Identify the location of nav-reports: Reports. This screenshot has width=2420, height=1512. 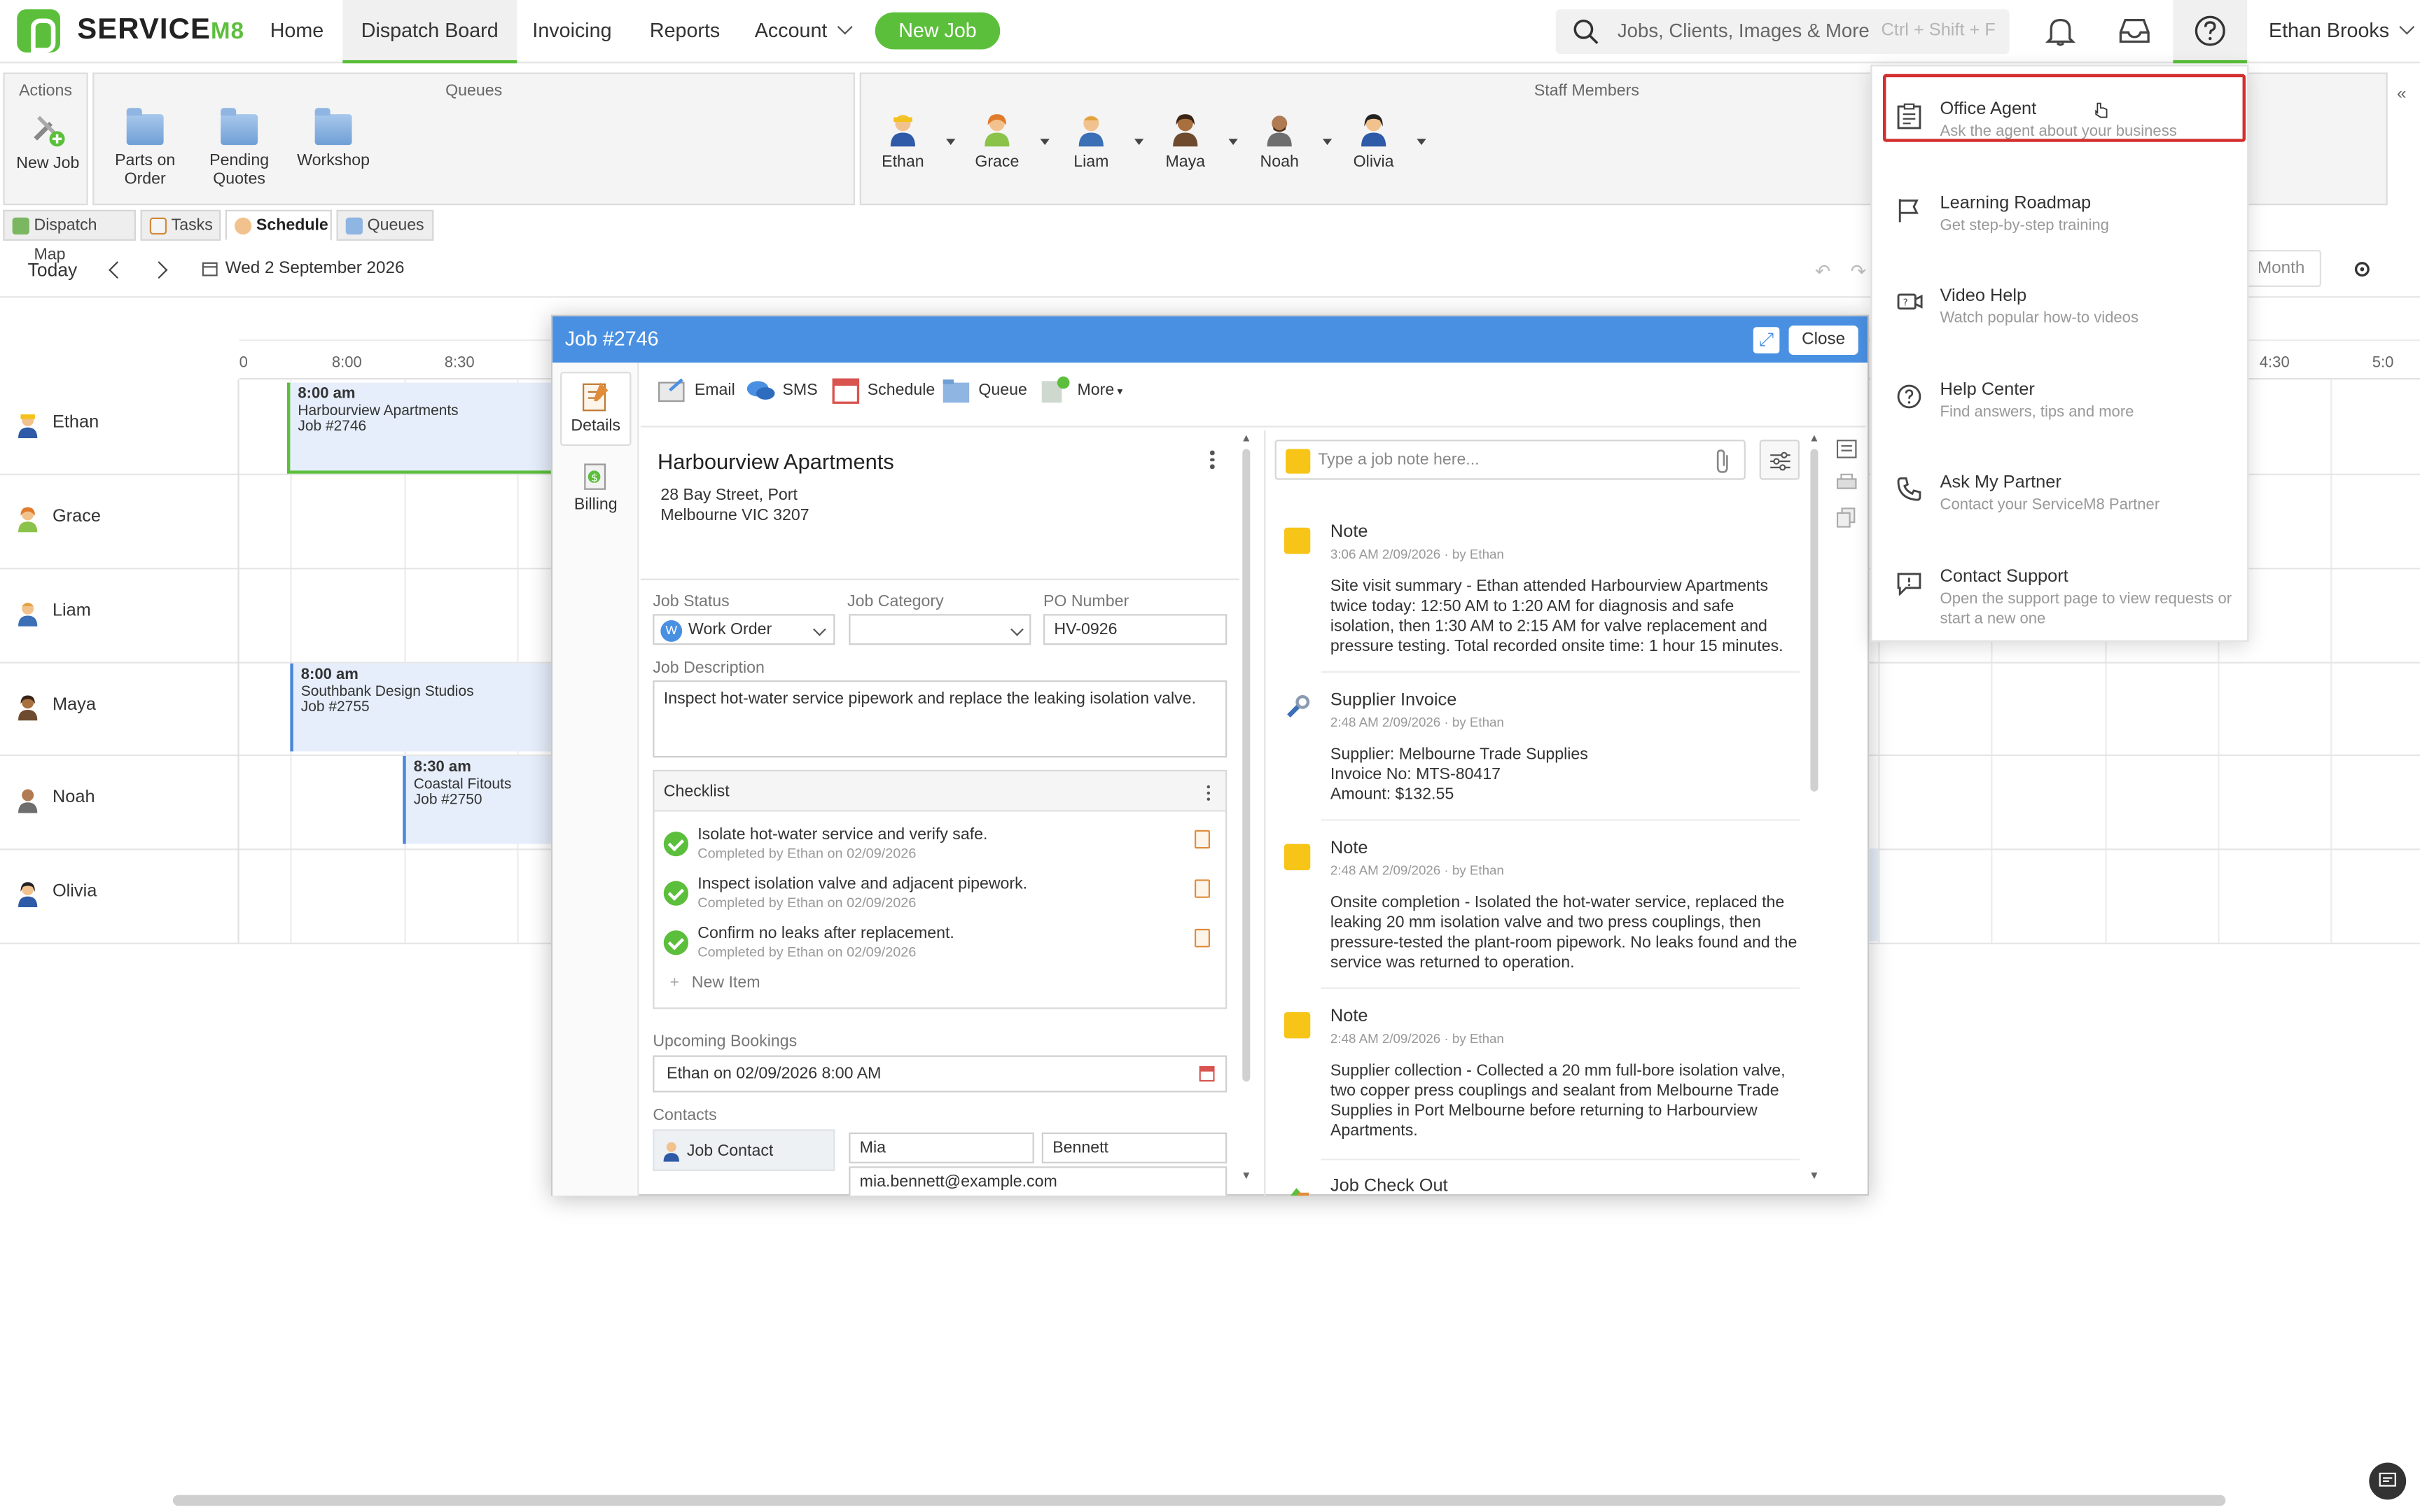
(684, 31).